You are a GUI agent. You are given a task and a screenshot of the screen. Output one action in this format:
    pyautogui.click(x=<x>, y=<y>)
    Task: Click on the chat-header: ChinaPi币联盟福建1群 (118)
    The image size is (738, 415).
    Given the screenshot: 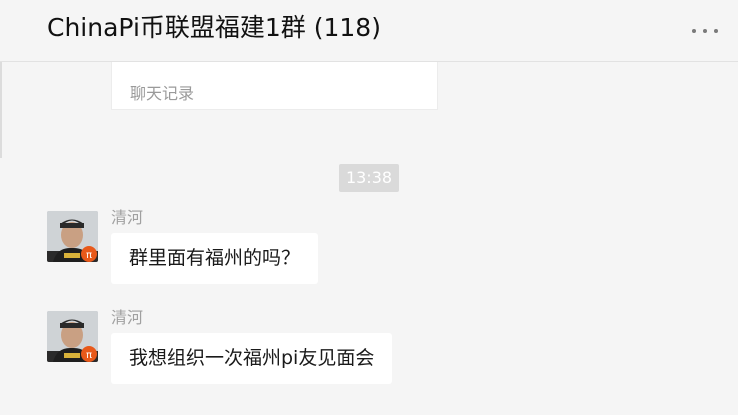 What is the action you would take?
    pyautogui.click(x=369, y=31)
    